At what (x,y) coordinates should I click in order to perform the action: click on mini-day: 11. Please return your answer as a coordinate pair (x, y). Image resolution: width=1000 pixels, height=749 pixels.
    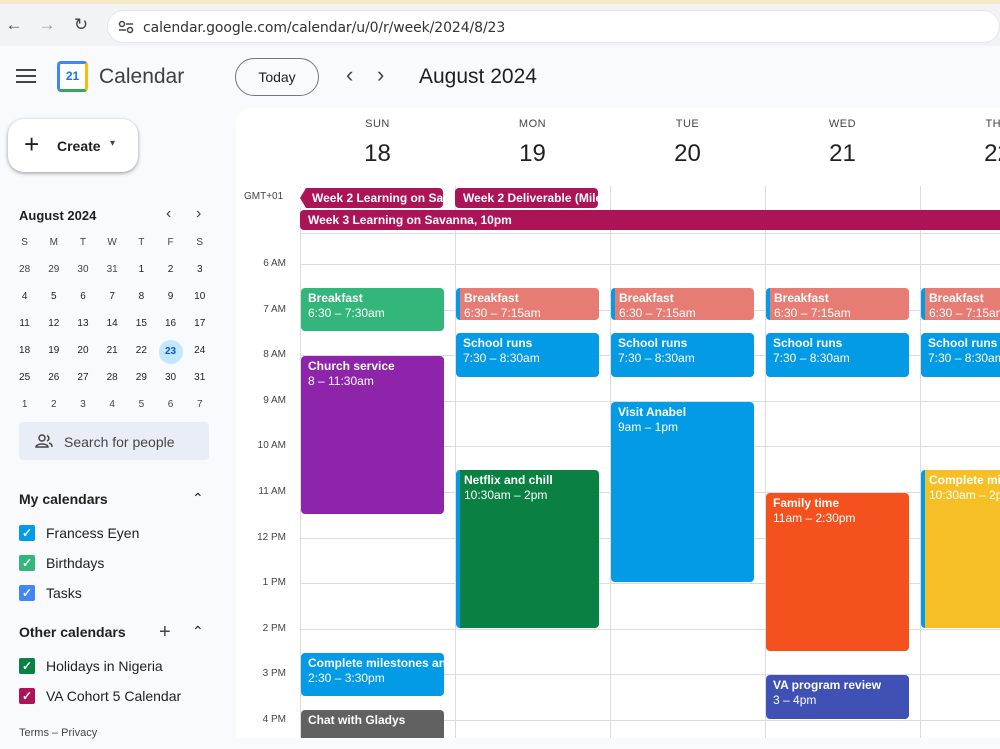
    Looking at the image, I should click on (24, 326).